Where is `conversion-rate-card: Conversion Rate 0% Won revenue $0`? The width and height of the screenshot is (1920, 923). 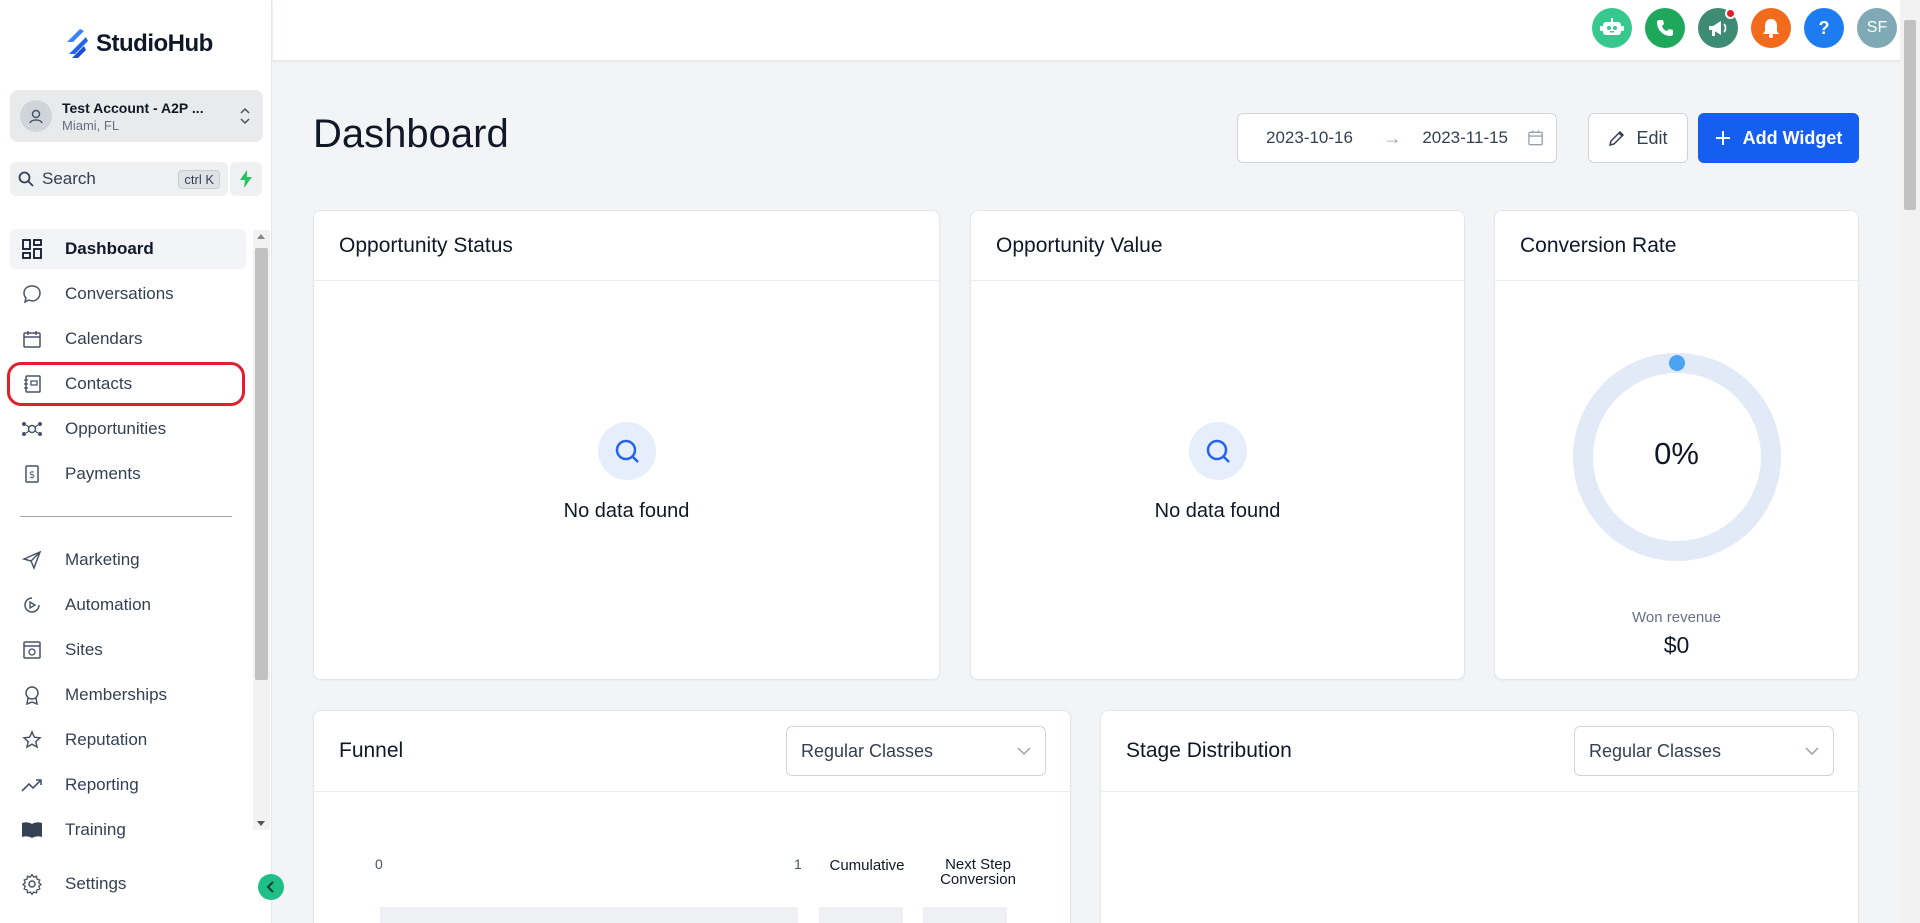 conversion-rate-card: Conversion Rate 0% Won revenue $0 is located at coordinates (1676, 445).